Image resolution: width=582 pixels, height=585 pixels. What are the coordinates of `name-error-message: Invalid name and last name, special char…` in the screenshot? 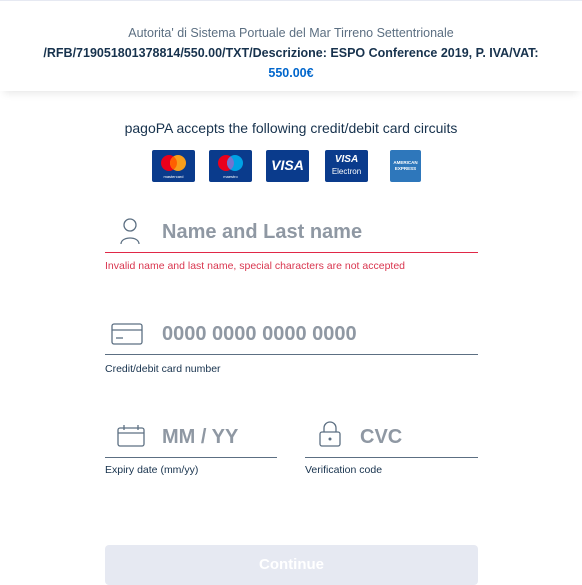 It's located at (255, 266).